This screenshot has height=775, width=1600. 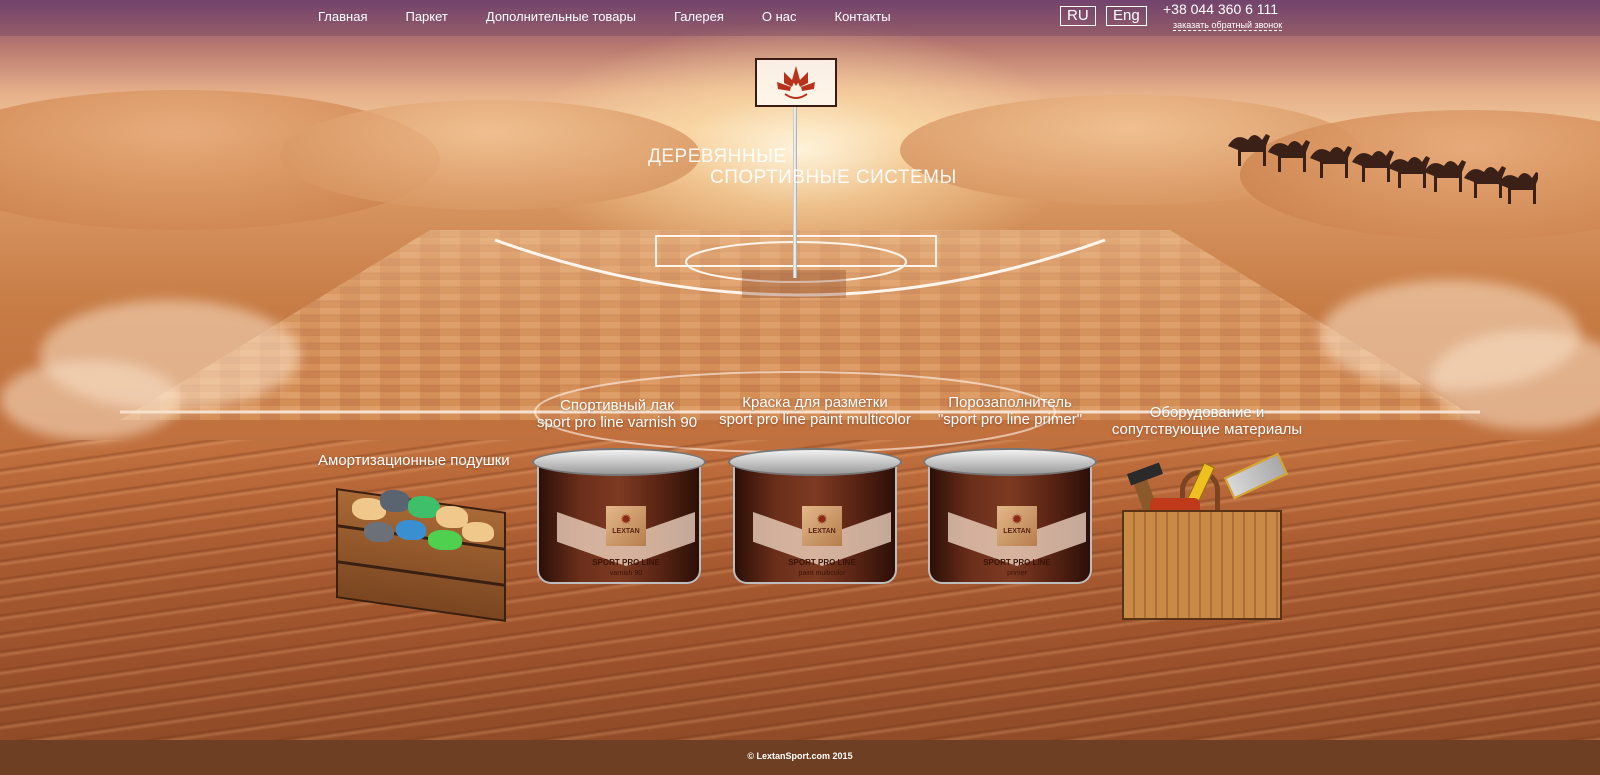 I want to click on product-can-primer: ✹ LEXTAN SPORT PRO LINE primer, so click(x=1010, y=522).